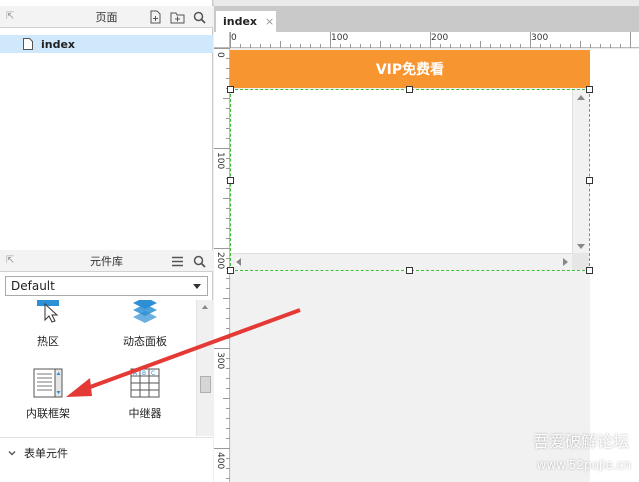 This screenshot has height=482, width=639. Describe the element at coordinates (106, 286) in the screenshot. I see `library-select: Default` at that location.